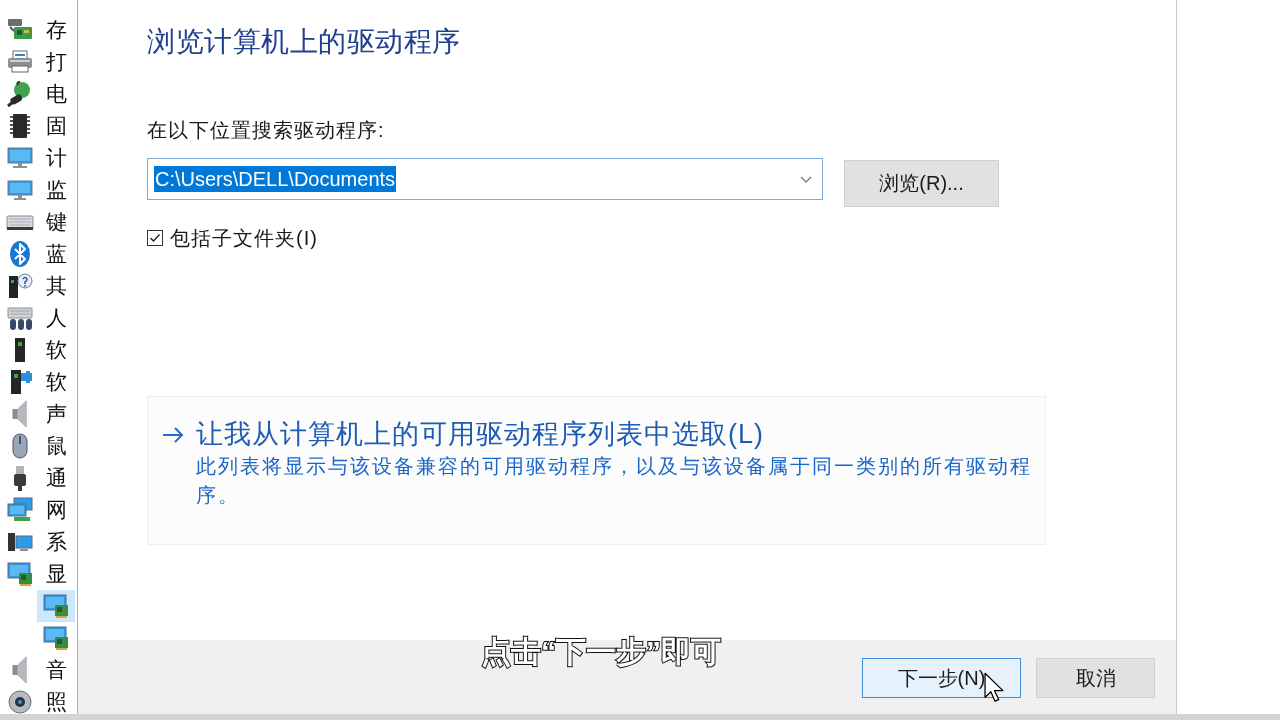 The image size is (1280, 720). Describe the element at coordinates (56, 574) in the screenshot. I see `tree-item-label: 显` at that location.